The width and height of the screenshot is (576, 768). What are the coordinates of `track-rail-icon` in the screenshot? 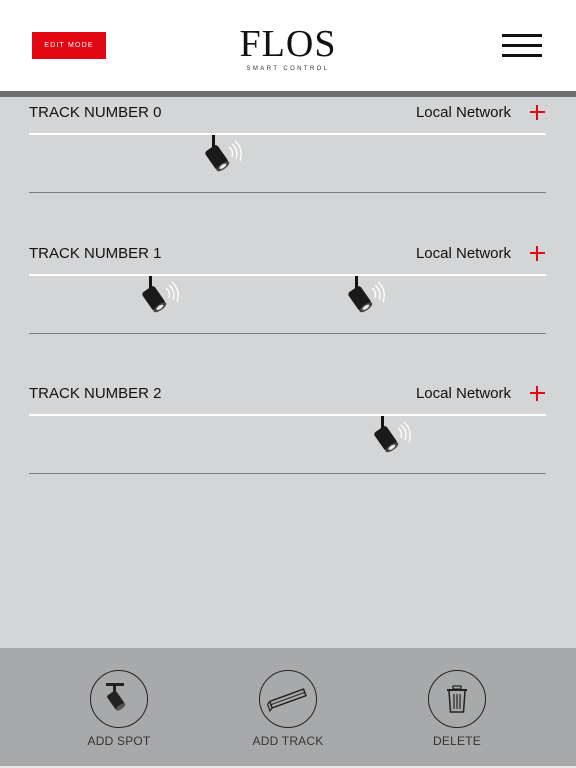 It's located at (288, 699).